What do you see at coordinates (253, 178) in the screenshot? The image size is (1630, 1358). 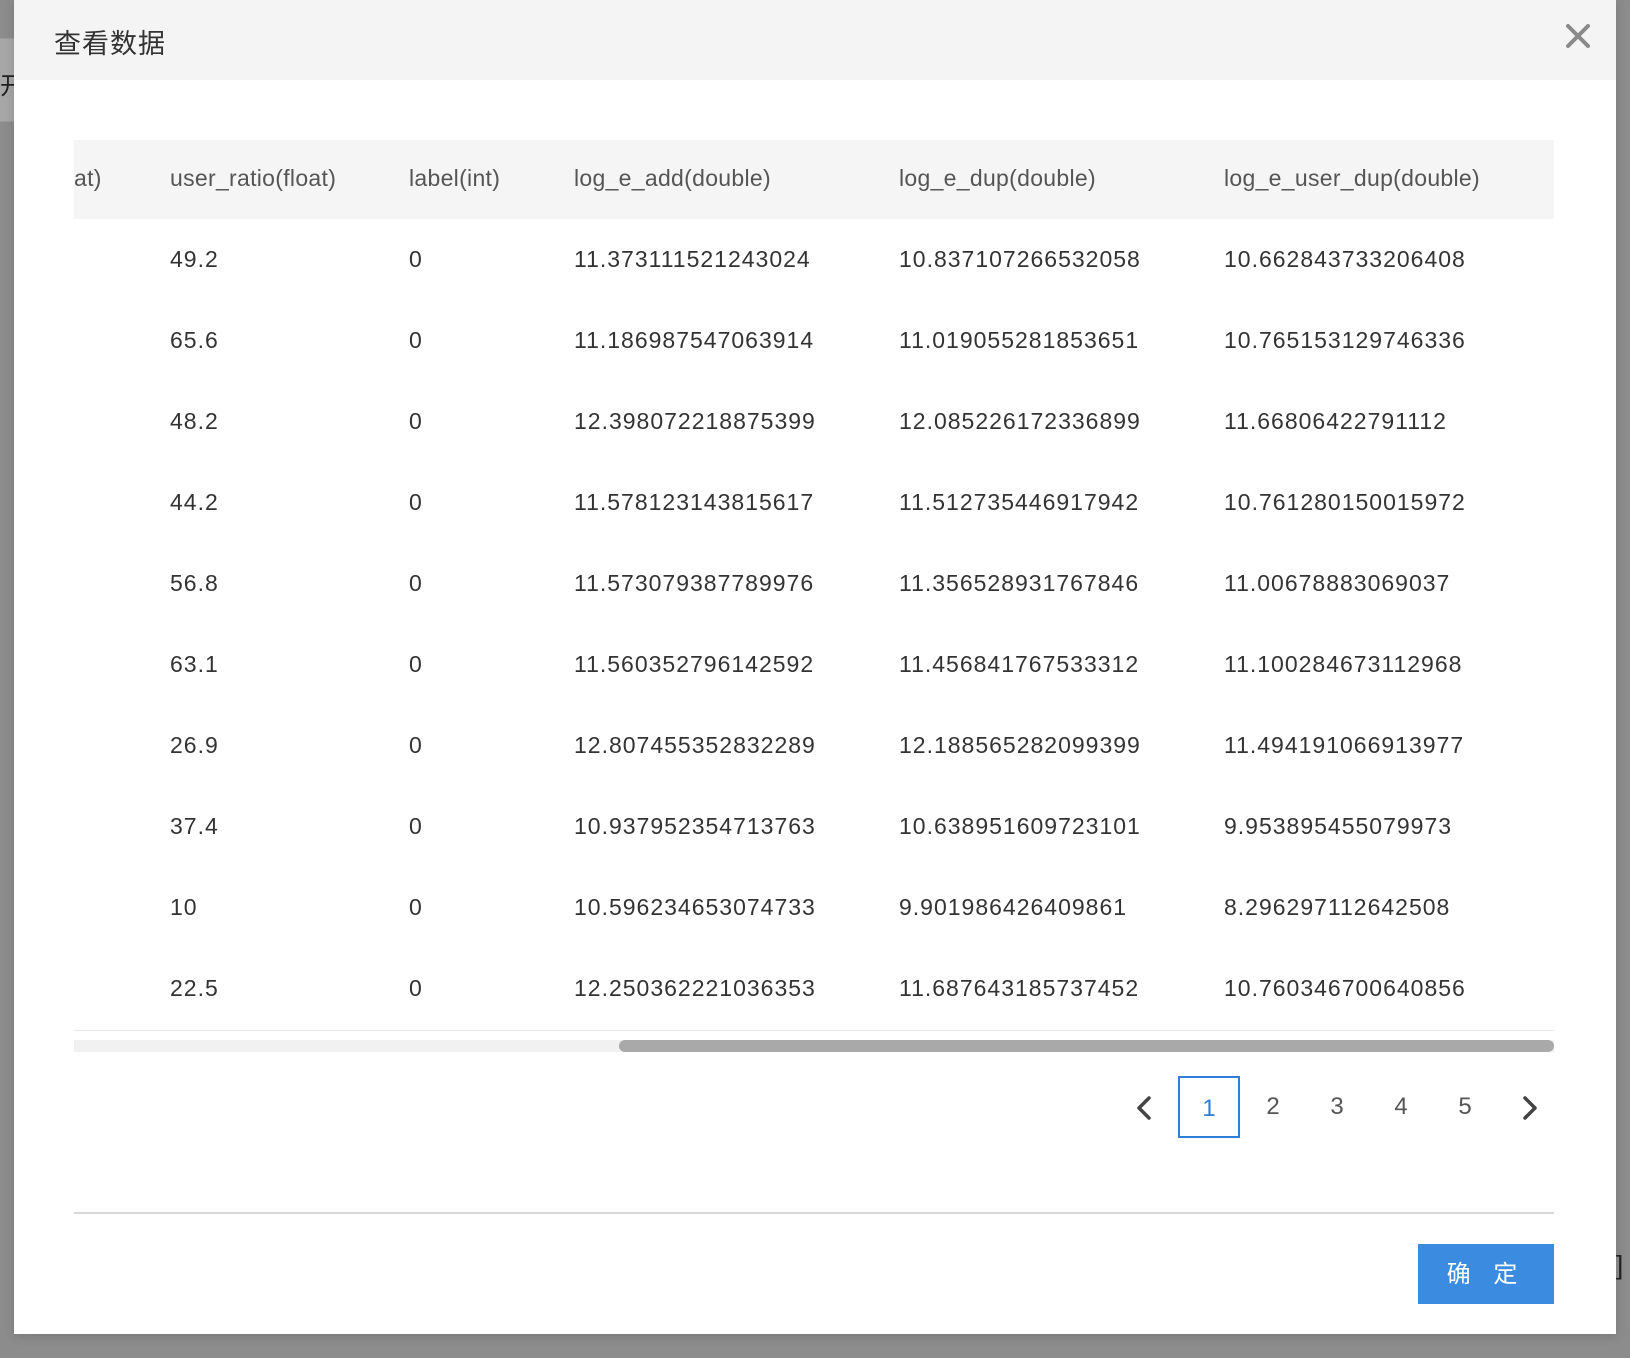 I see `column-header: user_ratio(float)` at bounding box center [253, 178].